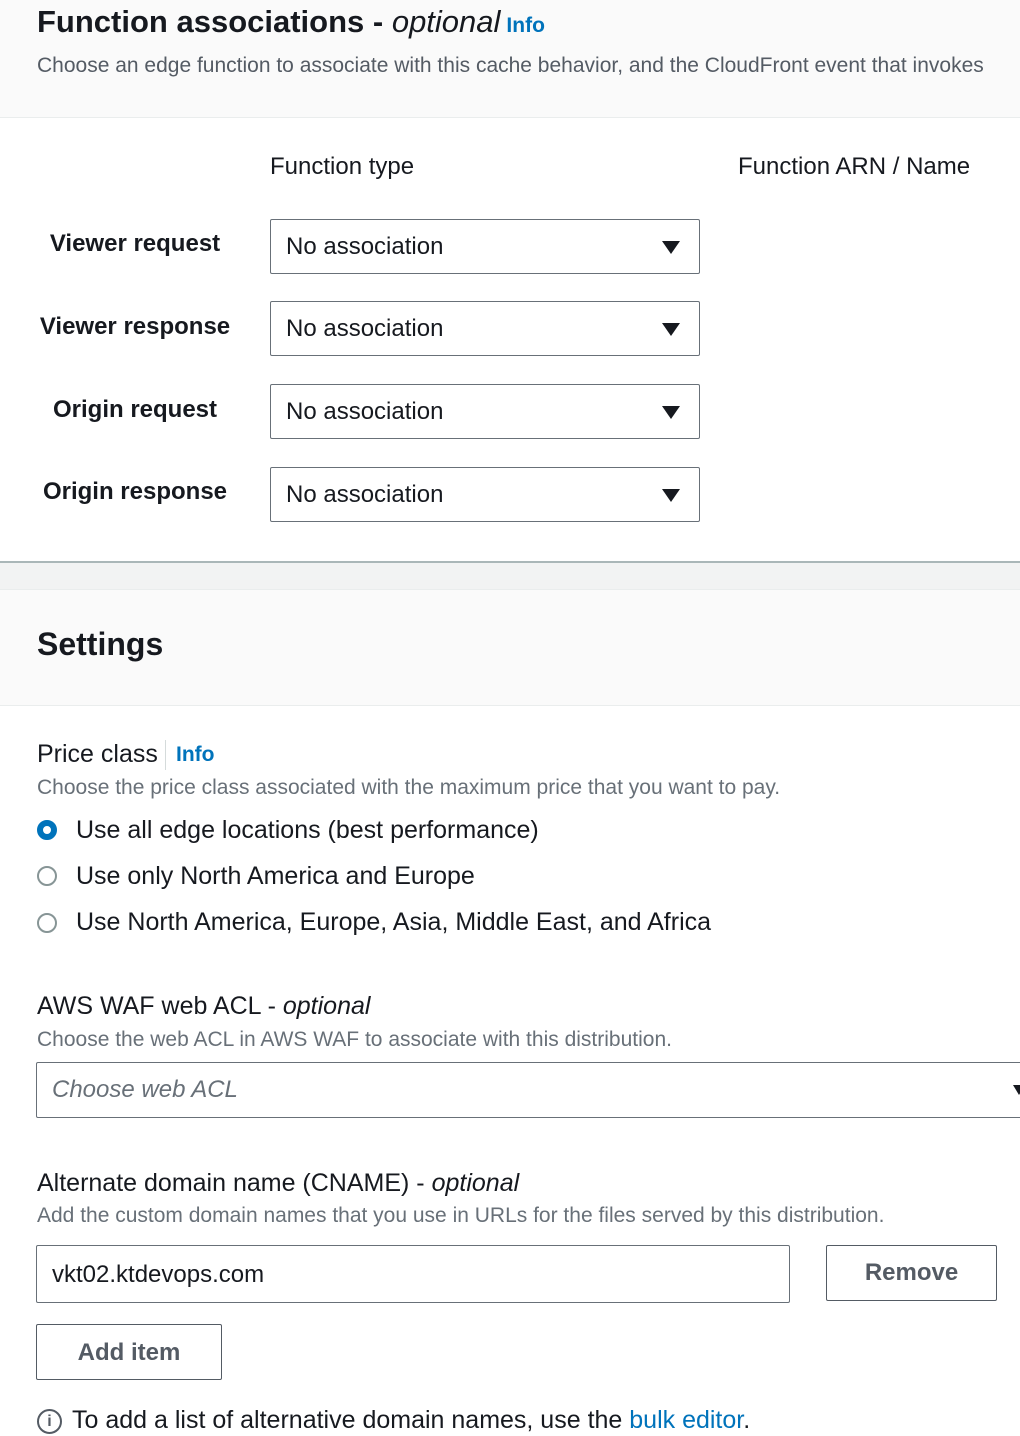 The height and width of the screenshot is (1436, 1020). Describe the element at coordinates (129, 1352) in the screenshot. I see `add-item-button: Add item` at that location.